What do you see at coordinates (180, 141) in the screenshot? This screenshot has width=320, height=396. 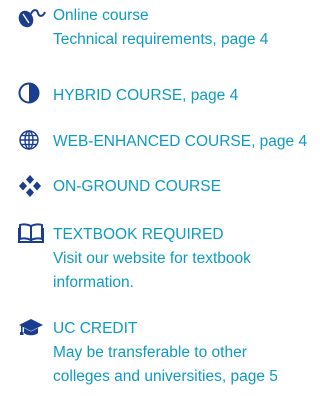 I see `legend-text-line: WEB-ENHANCED COURSE, page 4` at bounding box center [180, 141].